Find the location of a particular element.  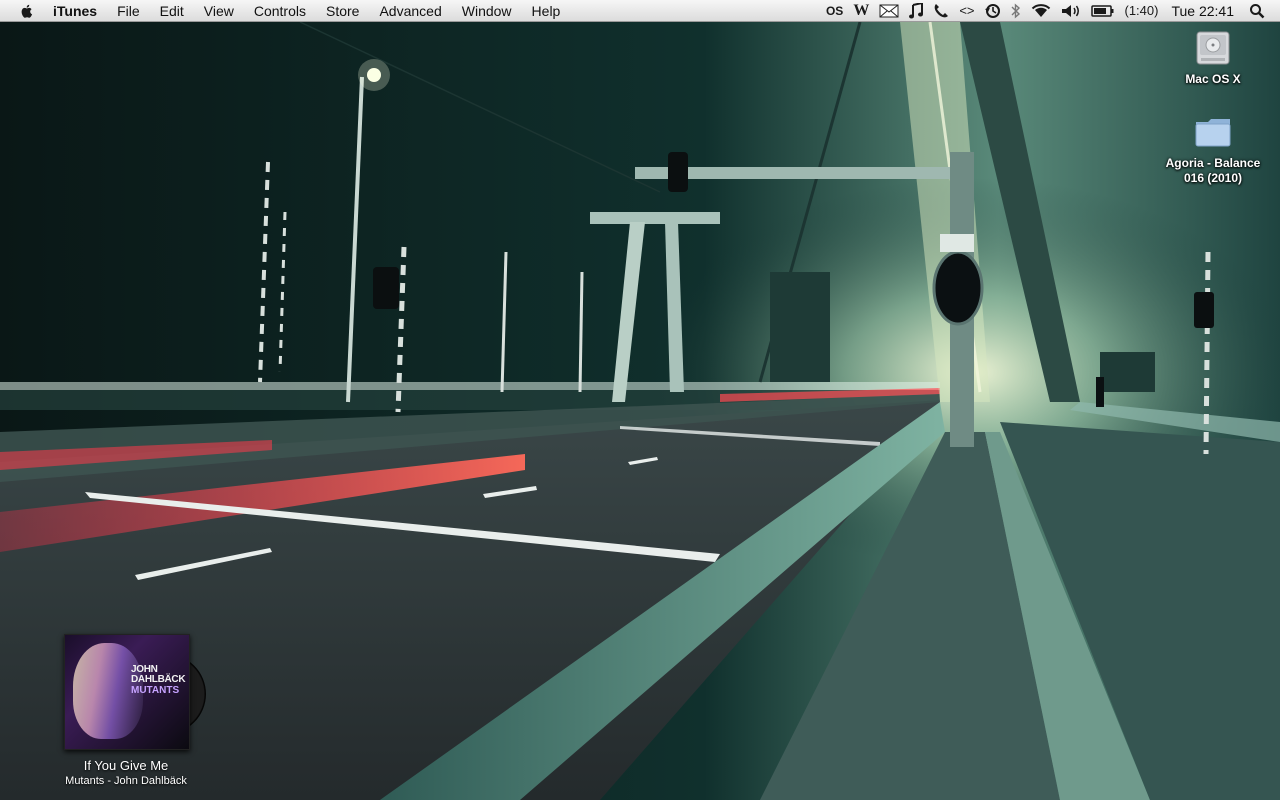

track-subtitle: Mutants - John Dahlbäck is located at coordinates (126, 781).